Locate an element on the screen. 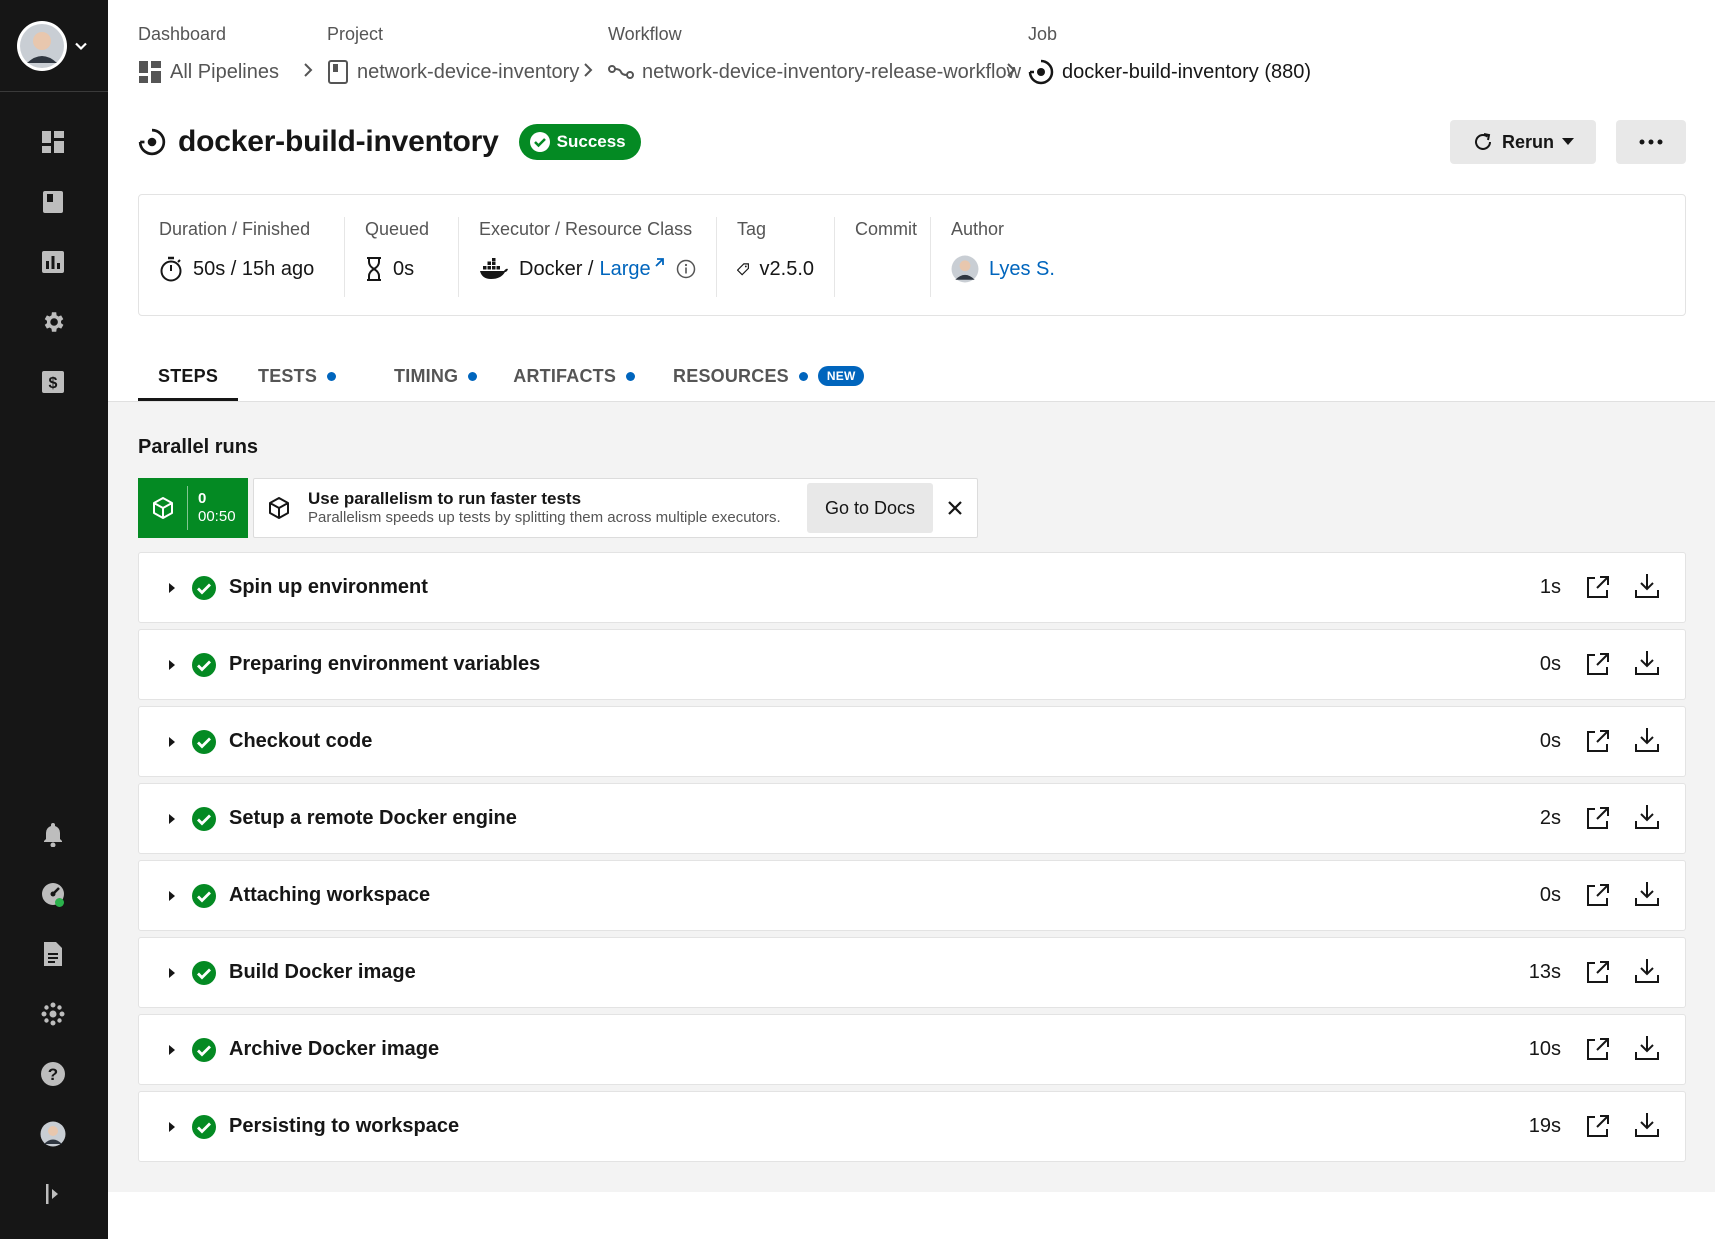 This screenshot has height=1239, width=1715. help-icon: ? is located at coordinates (53, 1074).